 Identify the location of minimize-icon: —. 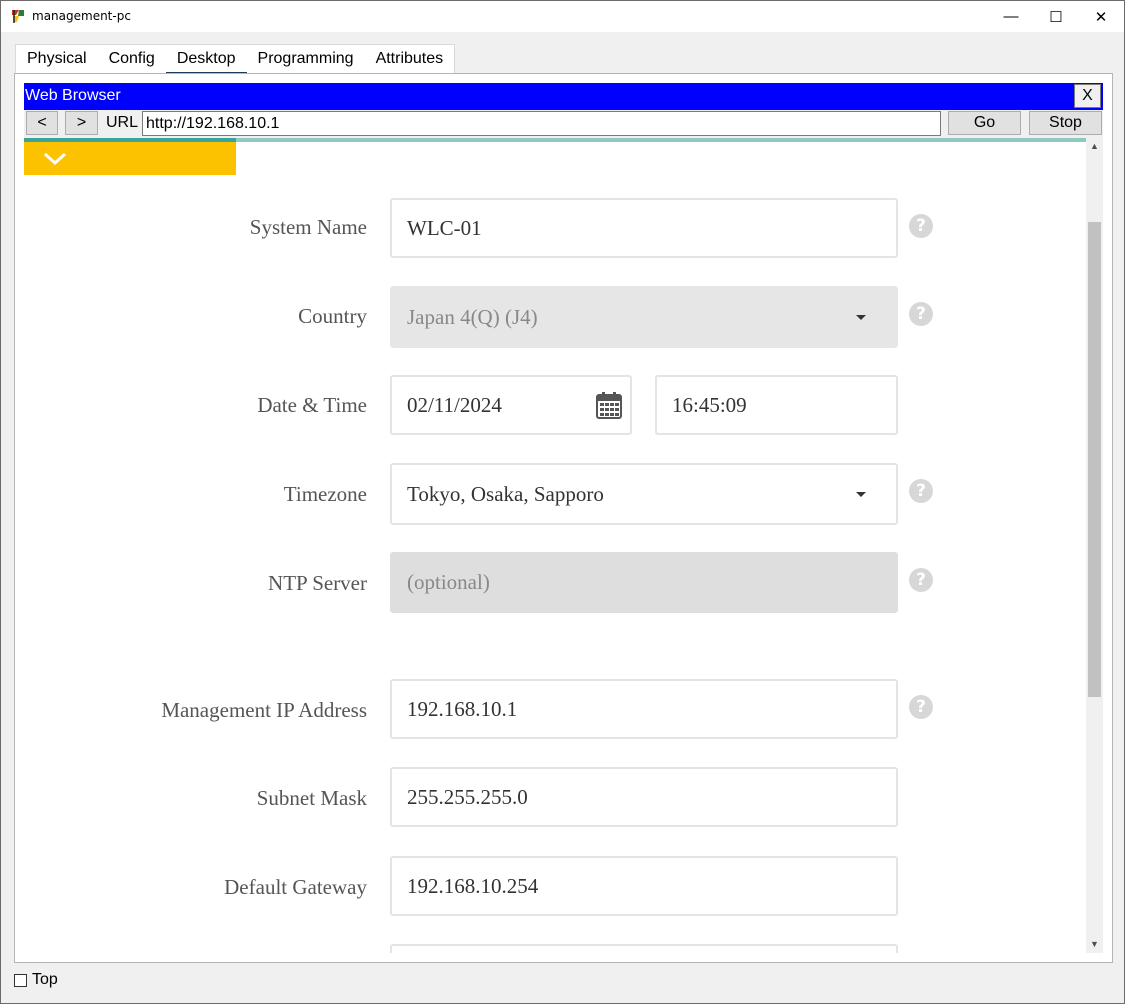
(1011, 16).